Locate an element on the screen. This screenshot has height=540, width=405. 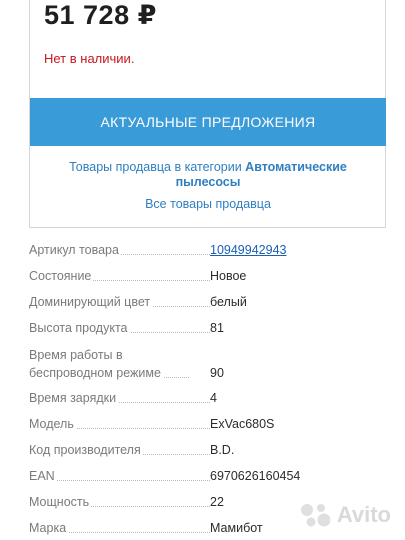
spec-value: 4 is located at coordinates (213, 398).